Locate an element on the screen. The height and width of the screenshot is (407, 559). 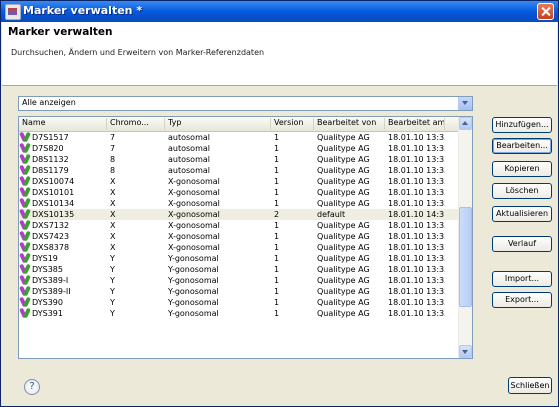
cell-name: DXS8378 is located at coordinates (51, 247).